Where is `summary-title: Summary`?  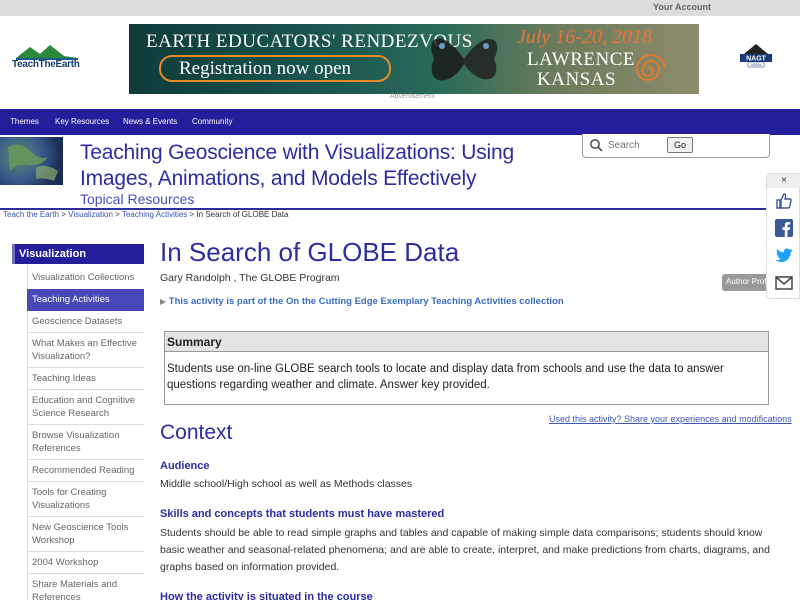 summary-title: Summary is located at coordinates (194, 342).